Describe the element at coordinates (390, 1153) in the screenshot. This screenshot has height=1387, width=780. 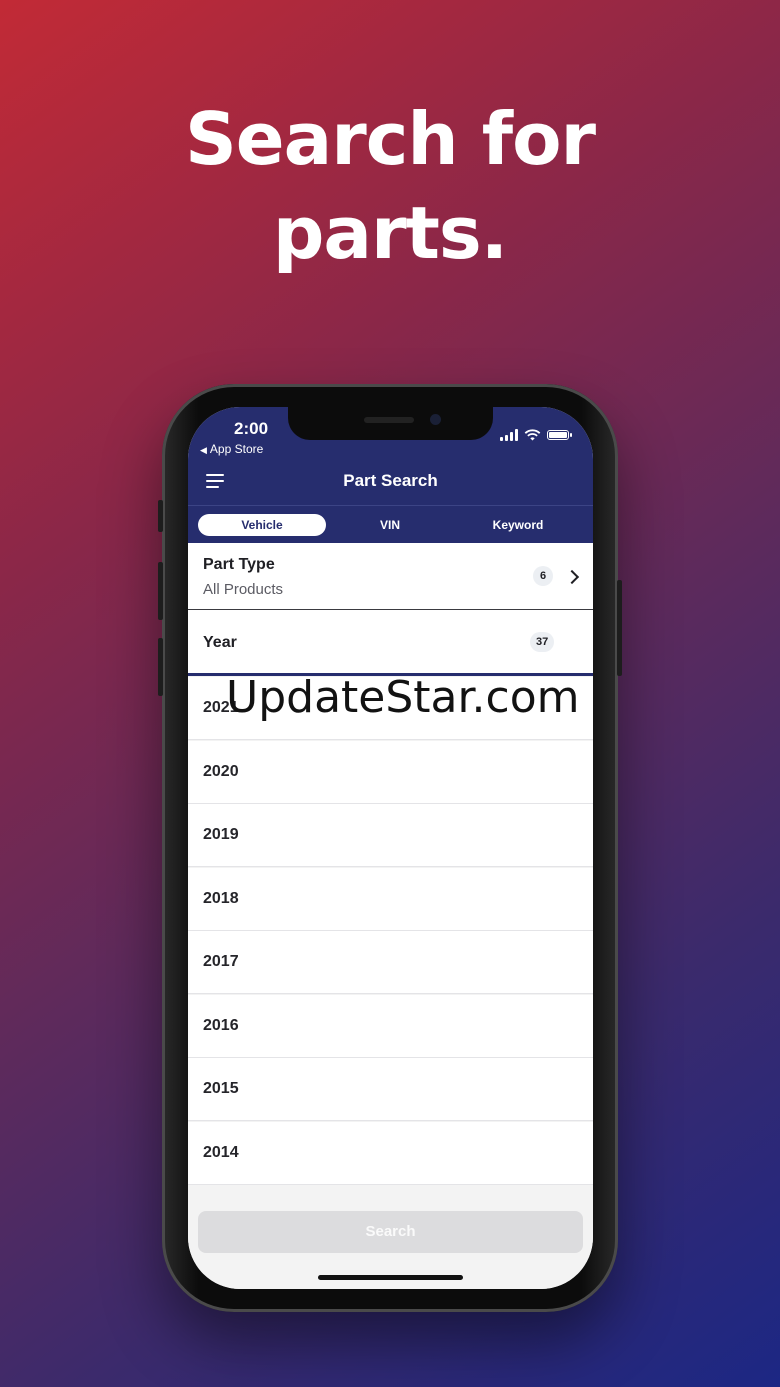
I see `year-option-2014: 2014` at that location.